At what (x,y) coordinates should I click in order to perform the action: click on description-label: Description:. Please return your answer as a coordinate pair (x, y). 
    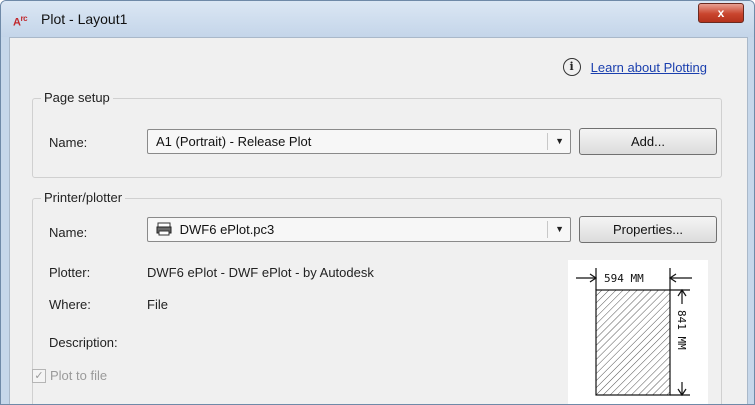
    Looking at the image, I should click on (83, 342).